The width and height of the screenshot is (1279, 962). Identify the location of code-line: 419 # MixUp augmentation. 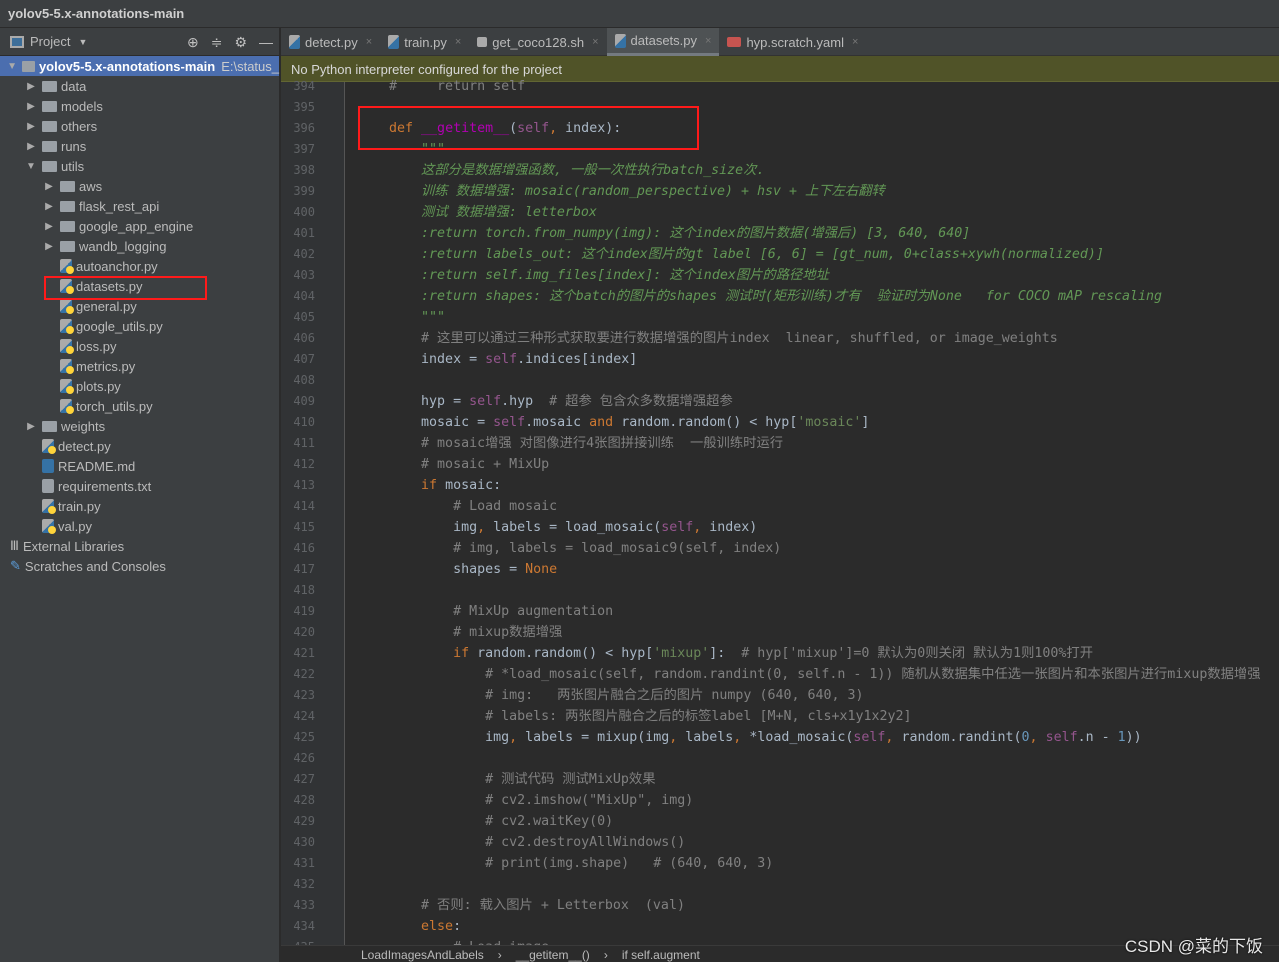
(780, 611).